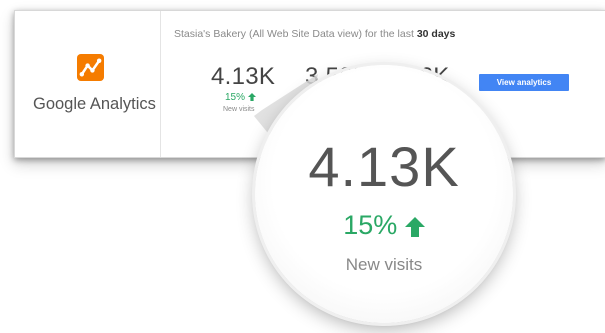 The width and height of the screenshot is (605, 333). I want to click on magnified-metric-label: New visits, so click(384, 264).